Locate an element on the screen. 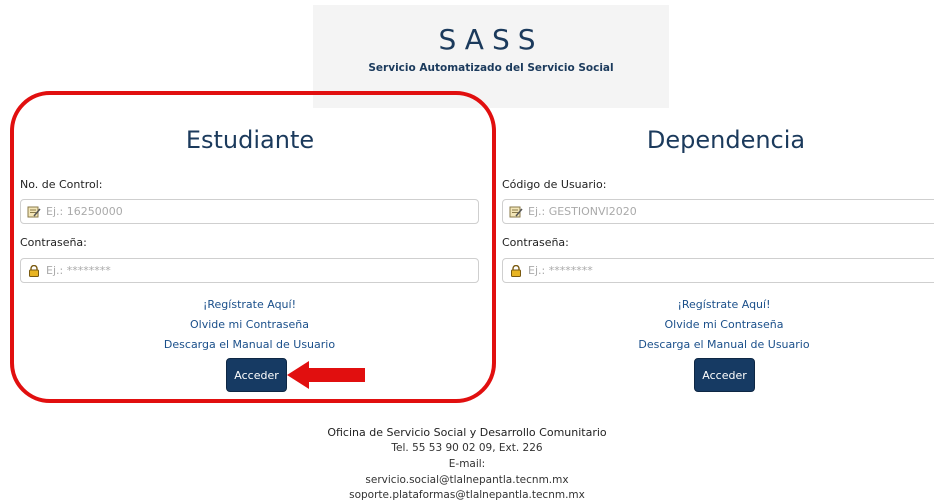 The width and height of the screenshot is (934, 504). logo-title: SASS is located at coordinates (491, 39).